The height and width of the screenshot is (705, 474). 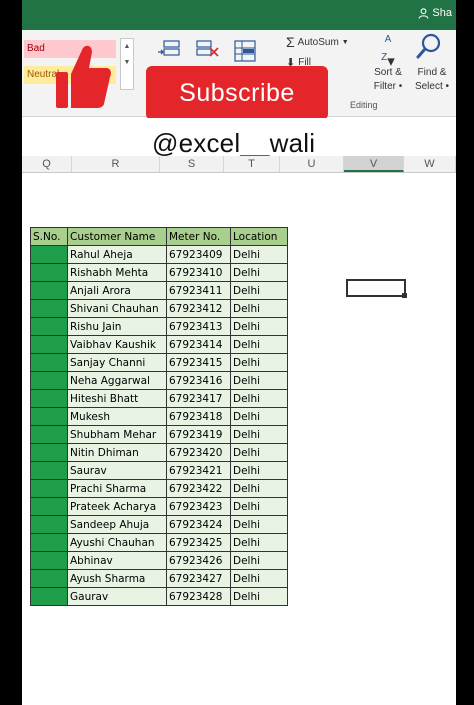 What do you see at coordinates (430, 164) in the screenshot?
I see `column-header-w: W` at bounding box center [430, 164].